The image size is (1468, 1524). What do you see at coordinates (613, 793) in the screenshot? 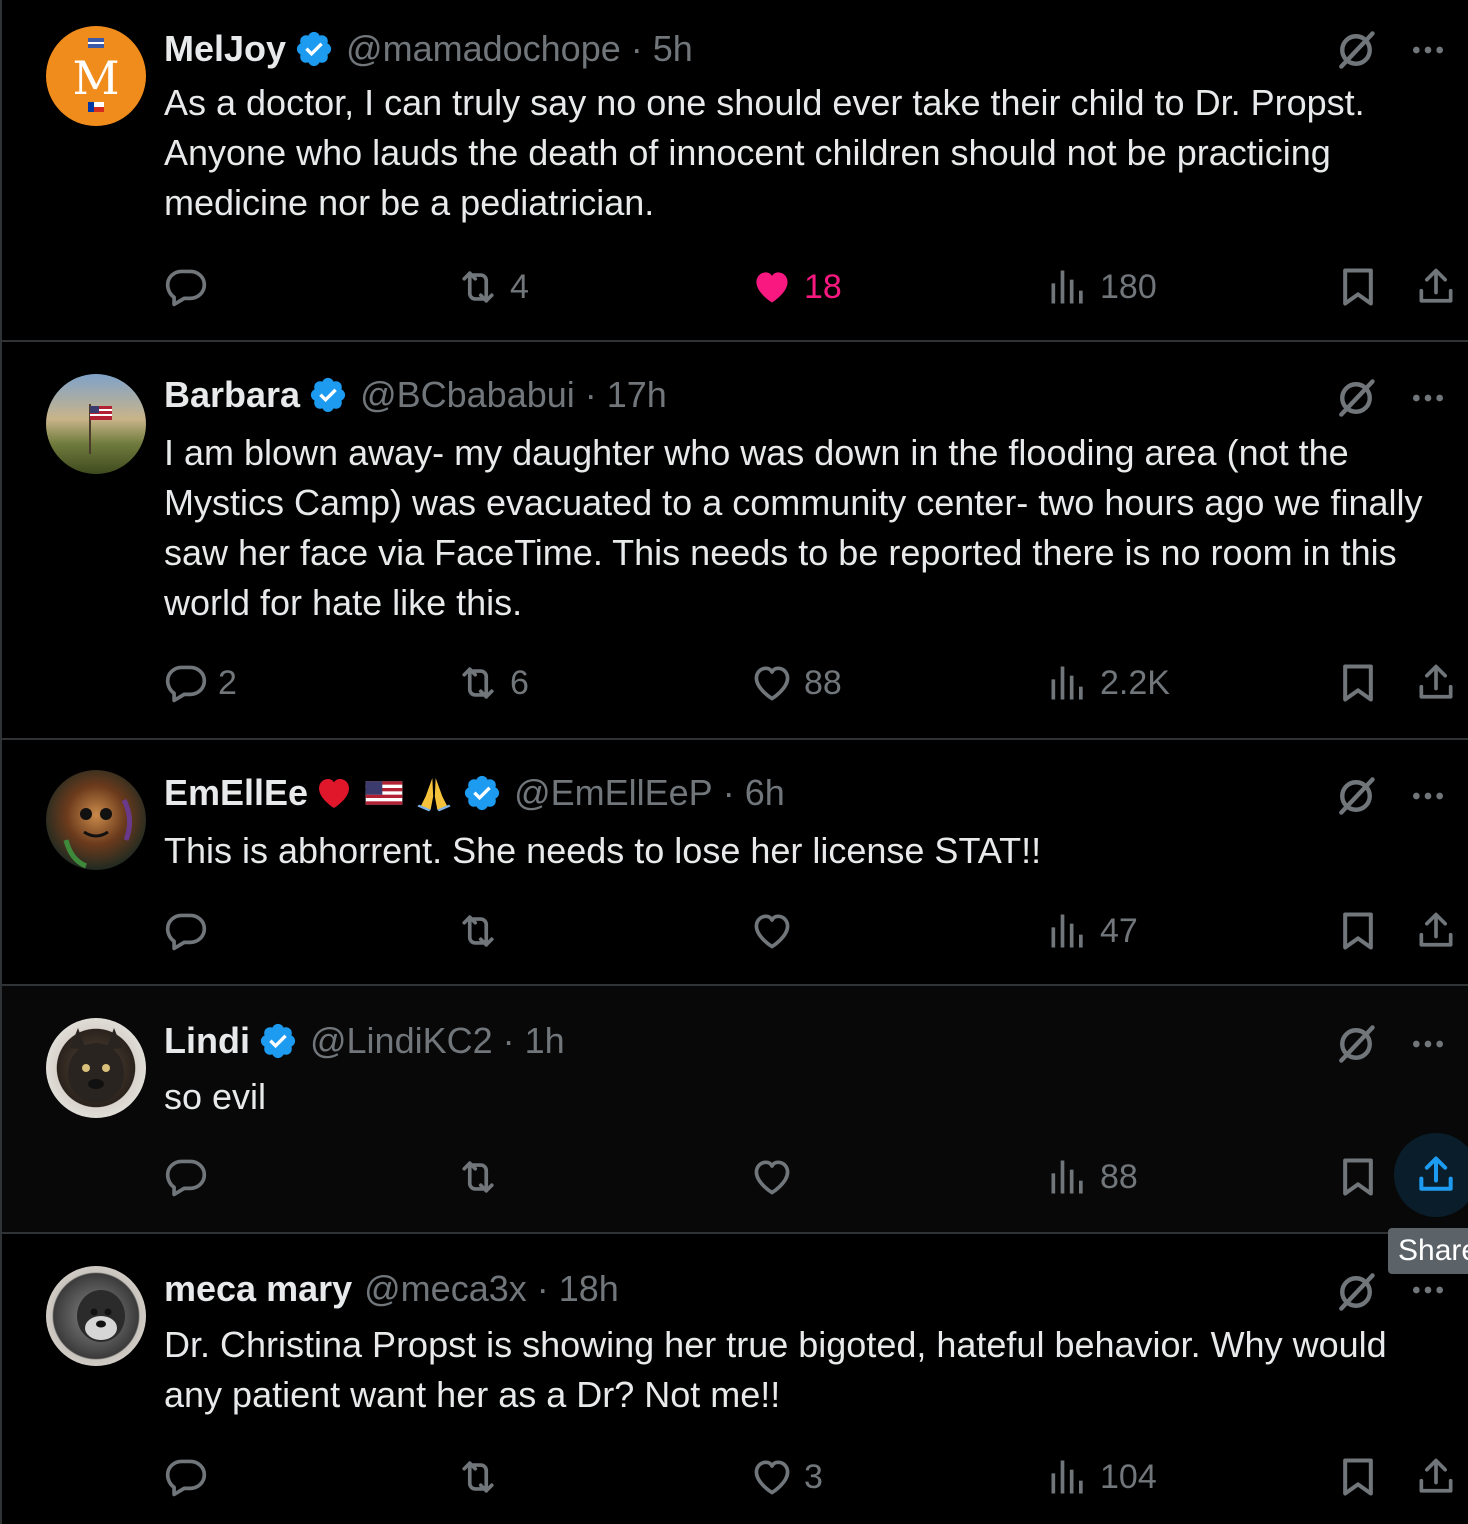
I see `user-handle: @EmEllEeP` at bounding box center [613, 793].